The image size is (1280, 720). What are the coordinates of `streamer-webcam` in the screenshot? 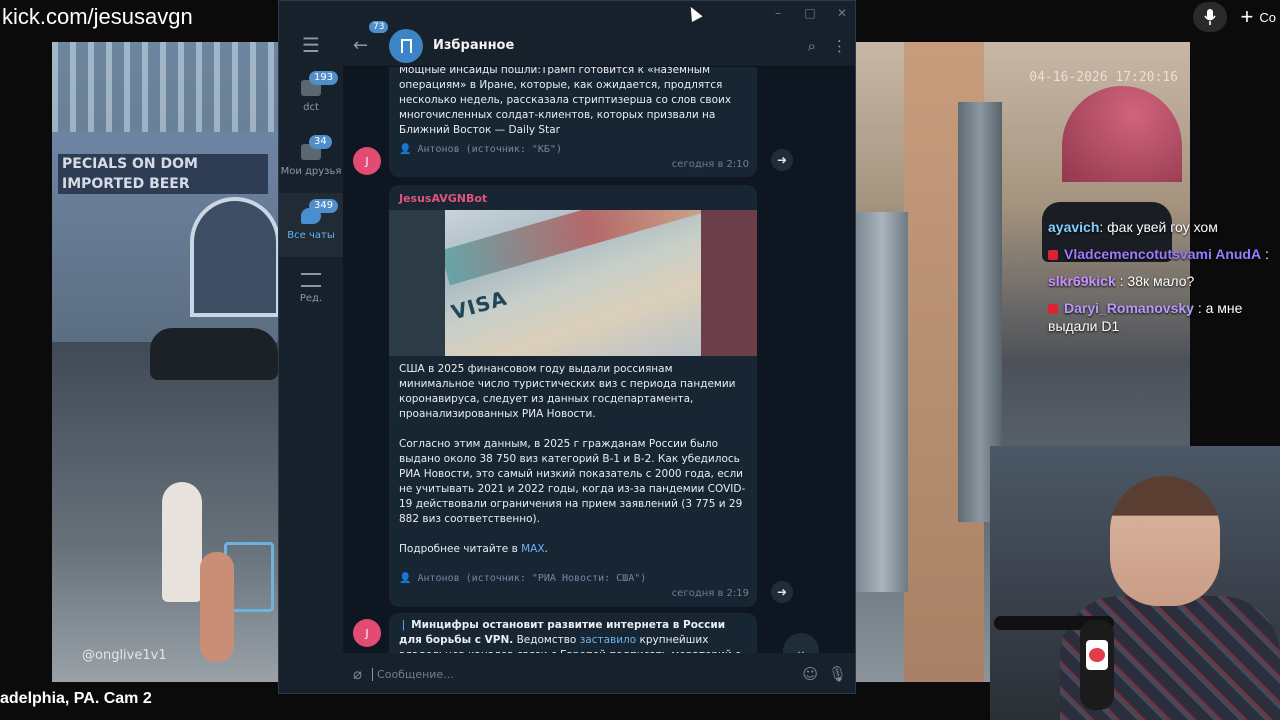 It's located at (1135, 583).